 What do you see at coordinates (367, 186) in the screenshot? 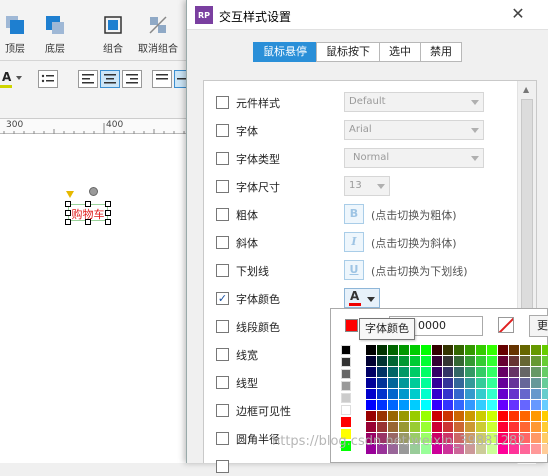
I see `font-size-select: 13` at bounding box center [367, 186].